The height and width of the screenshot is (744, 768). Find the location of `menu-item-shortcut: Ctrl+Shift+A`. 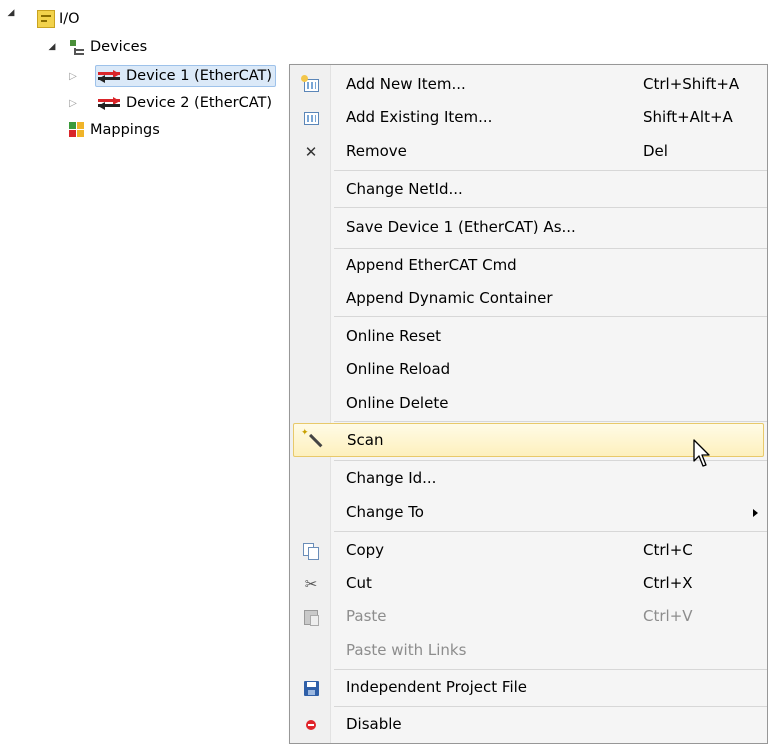

menu-item-shortcut: Ctrl+Shift+A is located at coordinates (691, 84).